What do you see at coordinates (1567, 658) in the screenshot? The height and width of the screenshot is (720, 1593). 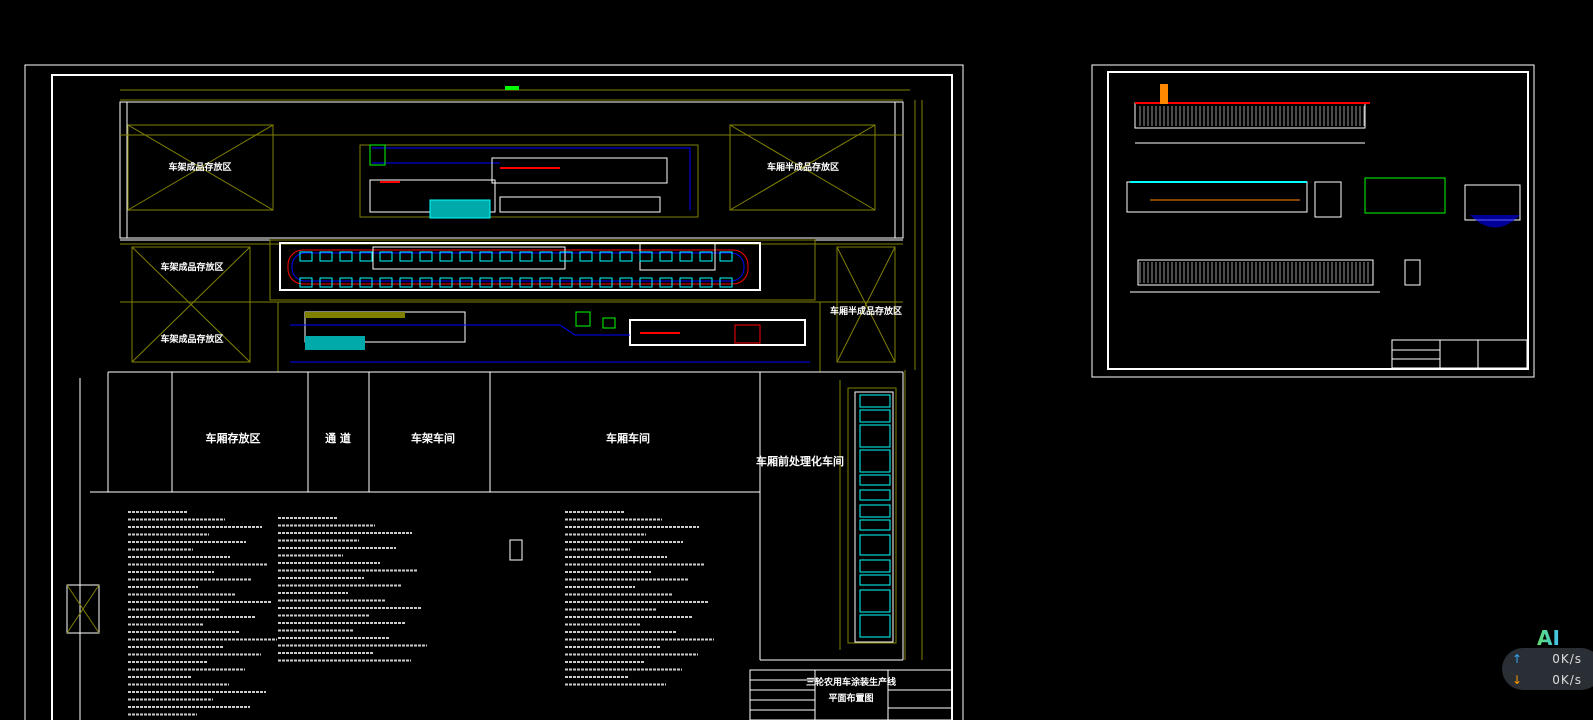 I see `upload-speed: 0K/s` at bounding box center [1567, 658].